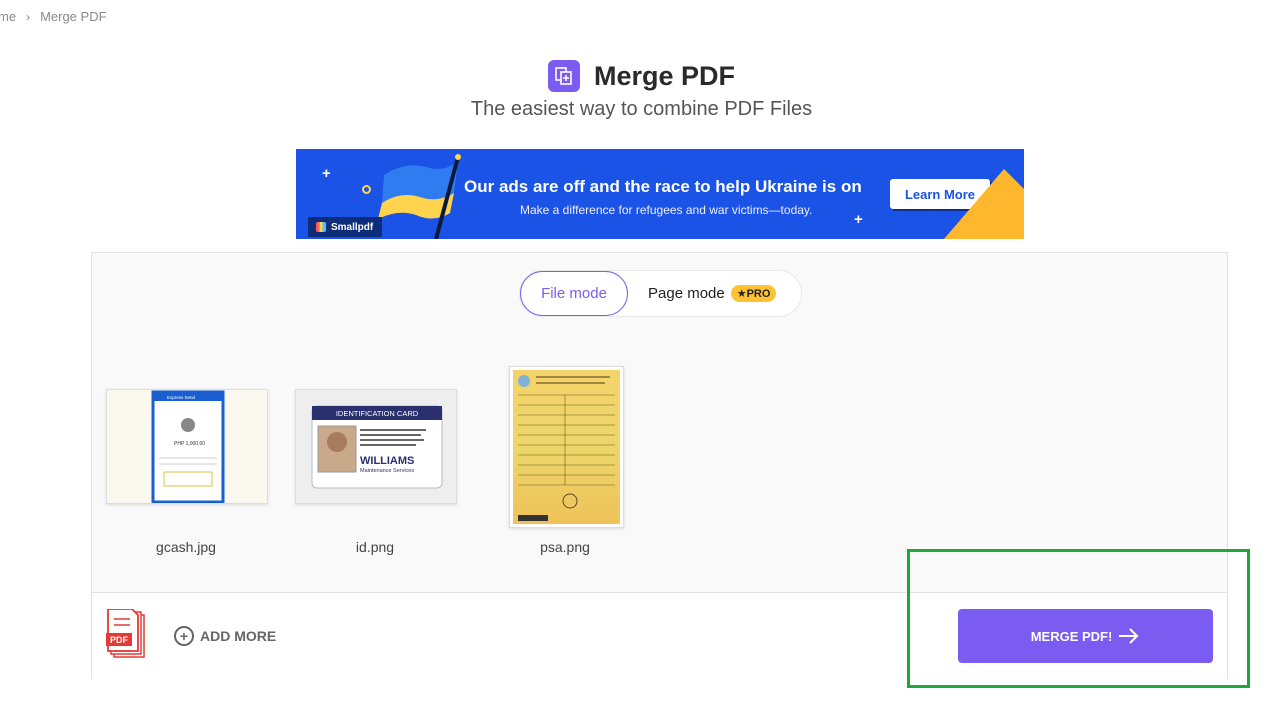 The width and height of the screenshot is (1283, 713). Describe the element at coordinates (664, 75) in the screenshot. I see `page-title: Merge PDF` at that location.